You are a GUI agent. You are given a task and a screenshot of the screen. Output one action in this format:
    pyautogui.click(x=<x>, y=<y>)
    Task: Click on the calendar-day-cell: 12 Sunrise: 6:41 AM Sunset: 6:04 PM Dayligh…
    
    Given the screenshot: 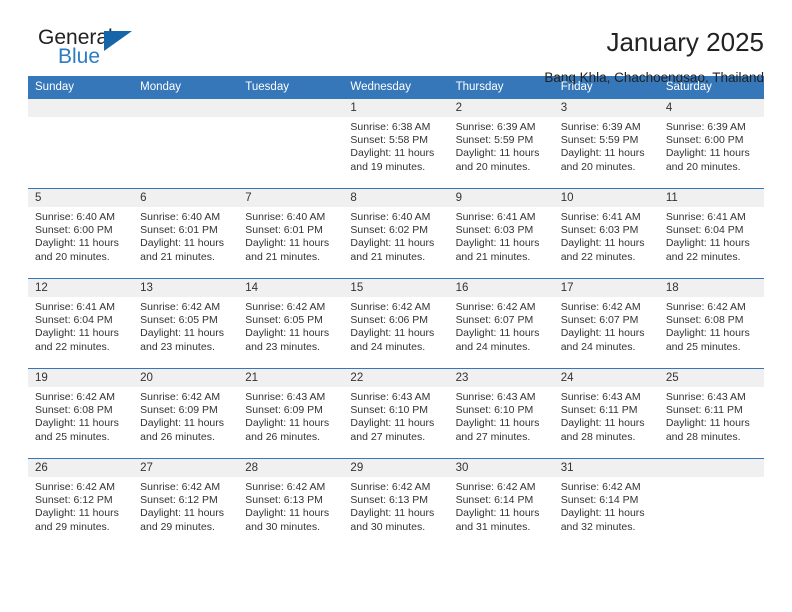 What is the action you would take?
    pyautogui.click(x=81, y=323)
    